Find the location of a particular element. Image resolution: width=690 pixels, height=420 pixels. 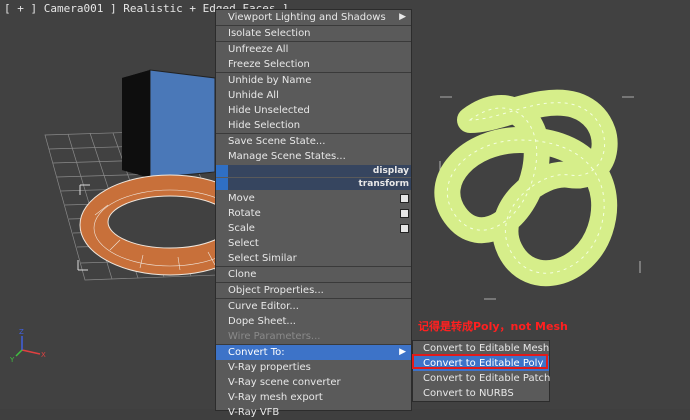

menu-item-convert-editable-patch: Convert to Editable Patch is located at coordinates (482, 378).